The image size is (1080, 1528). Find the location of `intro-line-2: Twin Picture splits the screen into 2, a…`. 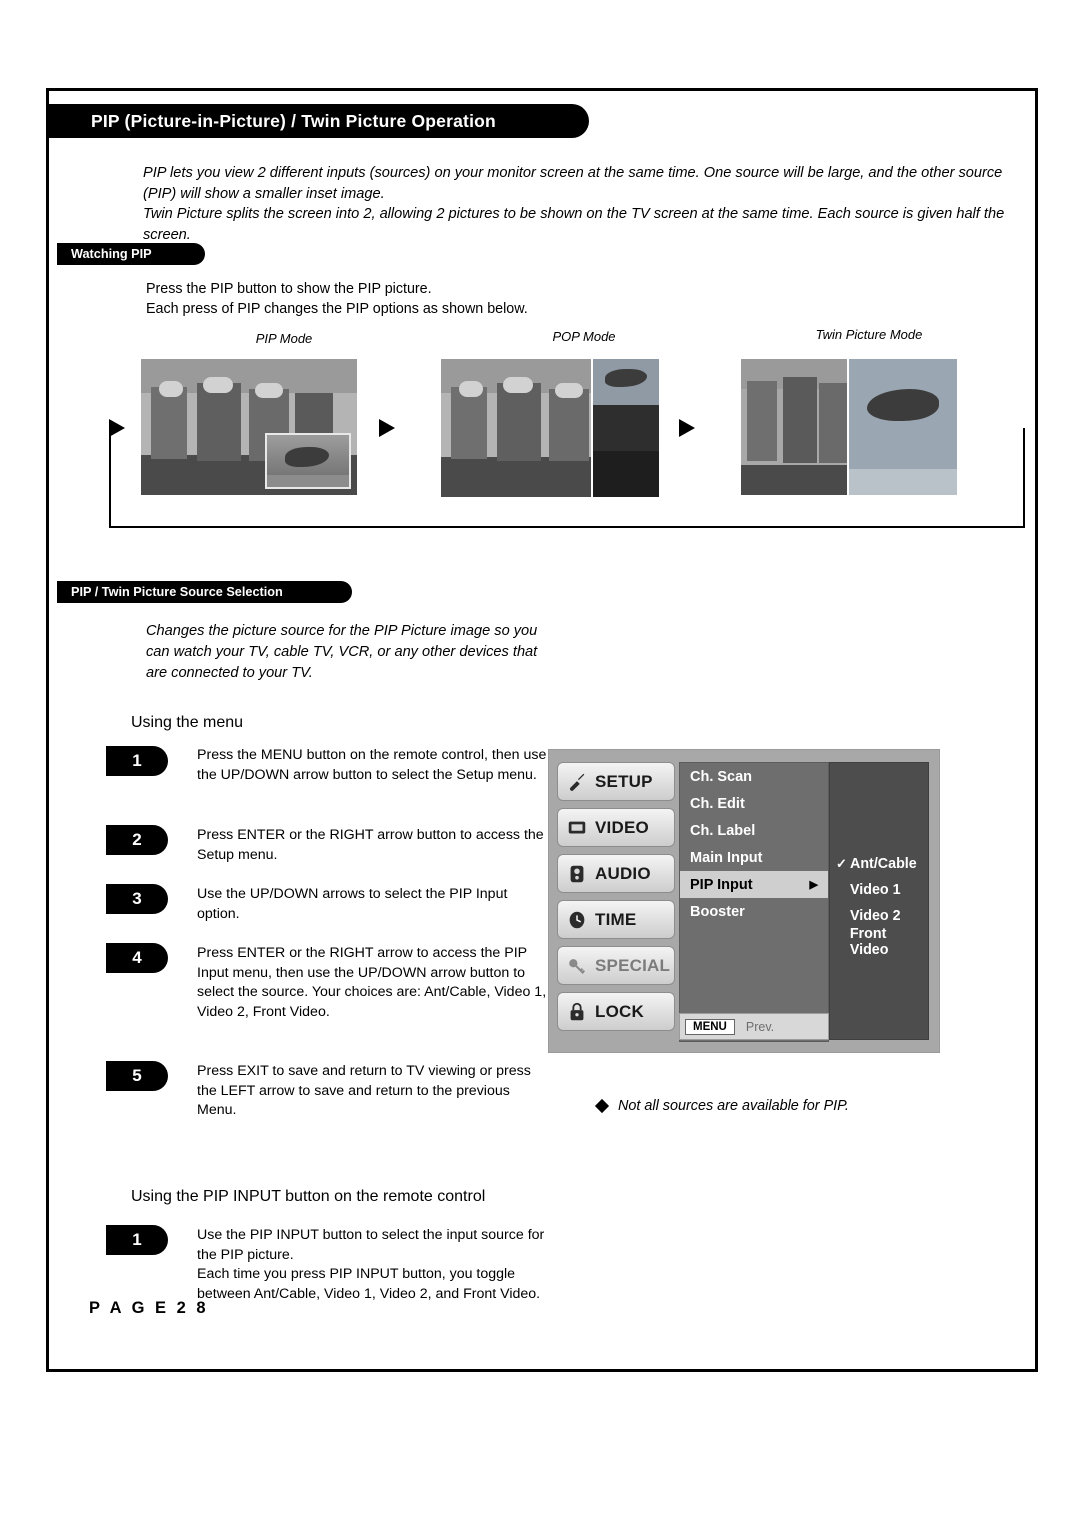

intro-line-2: Twin Picture splits the screen into 2, a… is located at coordinates (574, 224).